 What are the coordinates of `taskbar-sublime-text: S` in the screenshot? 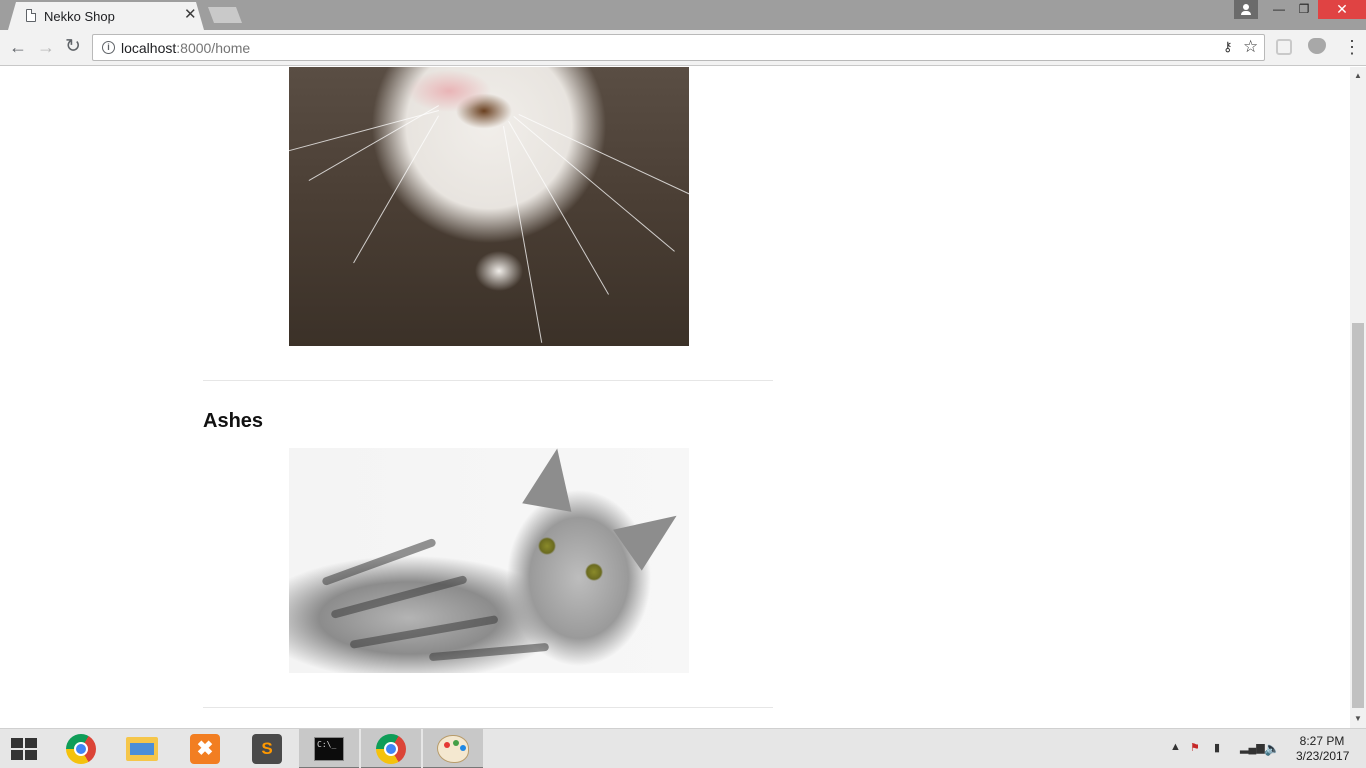 It's located at (267, 748).